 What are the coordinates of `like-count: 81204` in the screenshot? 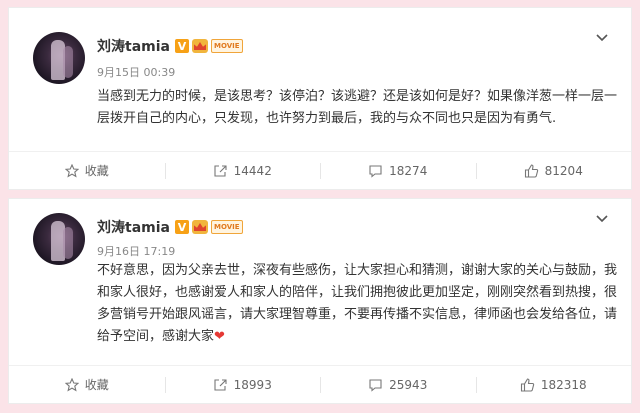 It's located at (563, 170).